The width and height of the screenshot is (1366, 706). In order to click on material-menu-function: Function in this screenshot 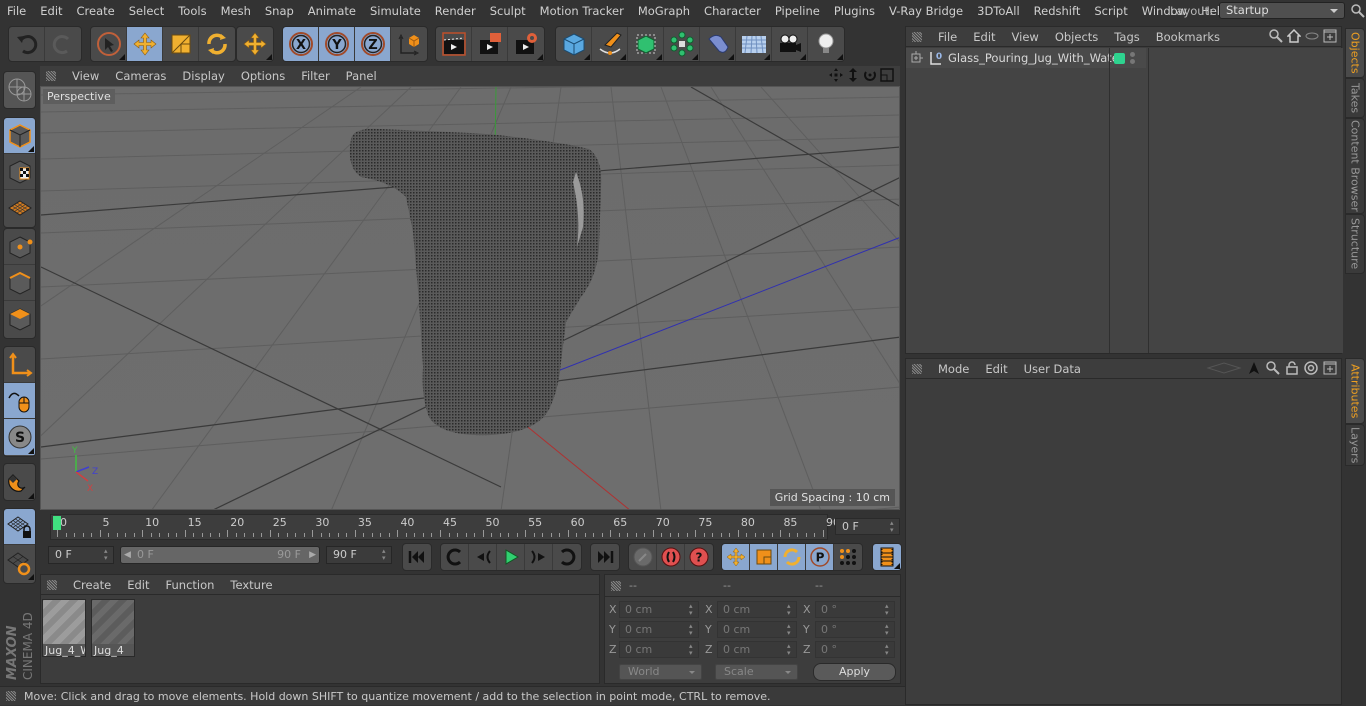, I will do `click(190, 585)`.